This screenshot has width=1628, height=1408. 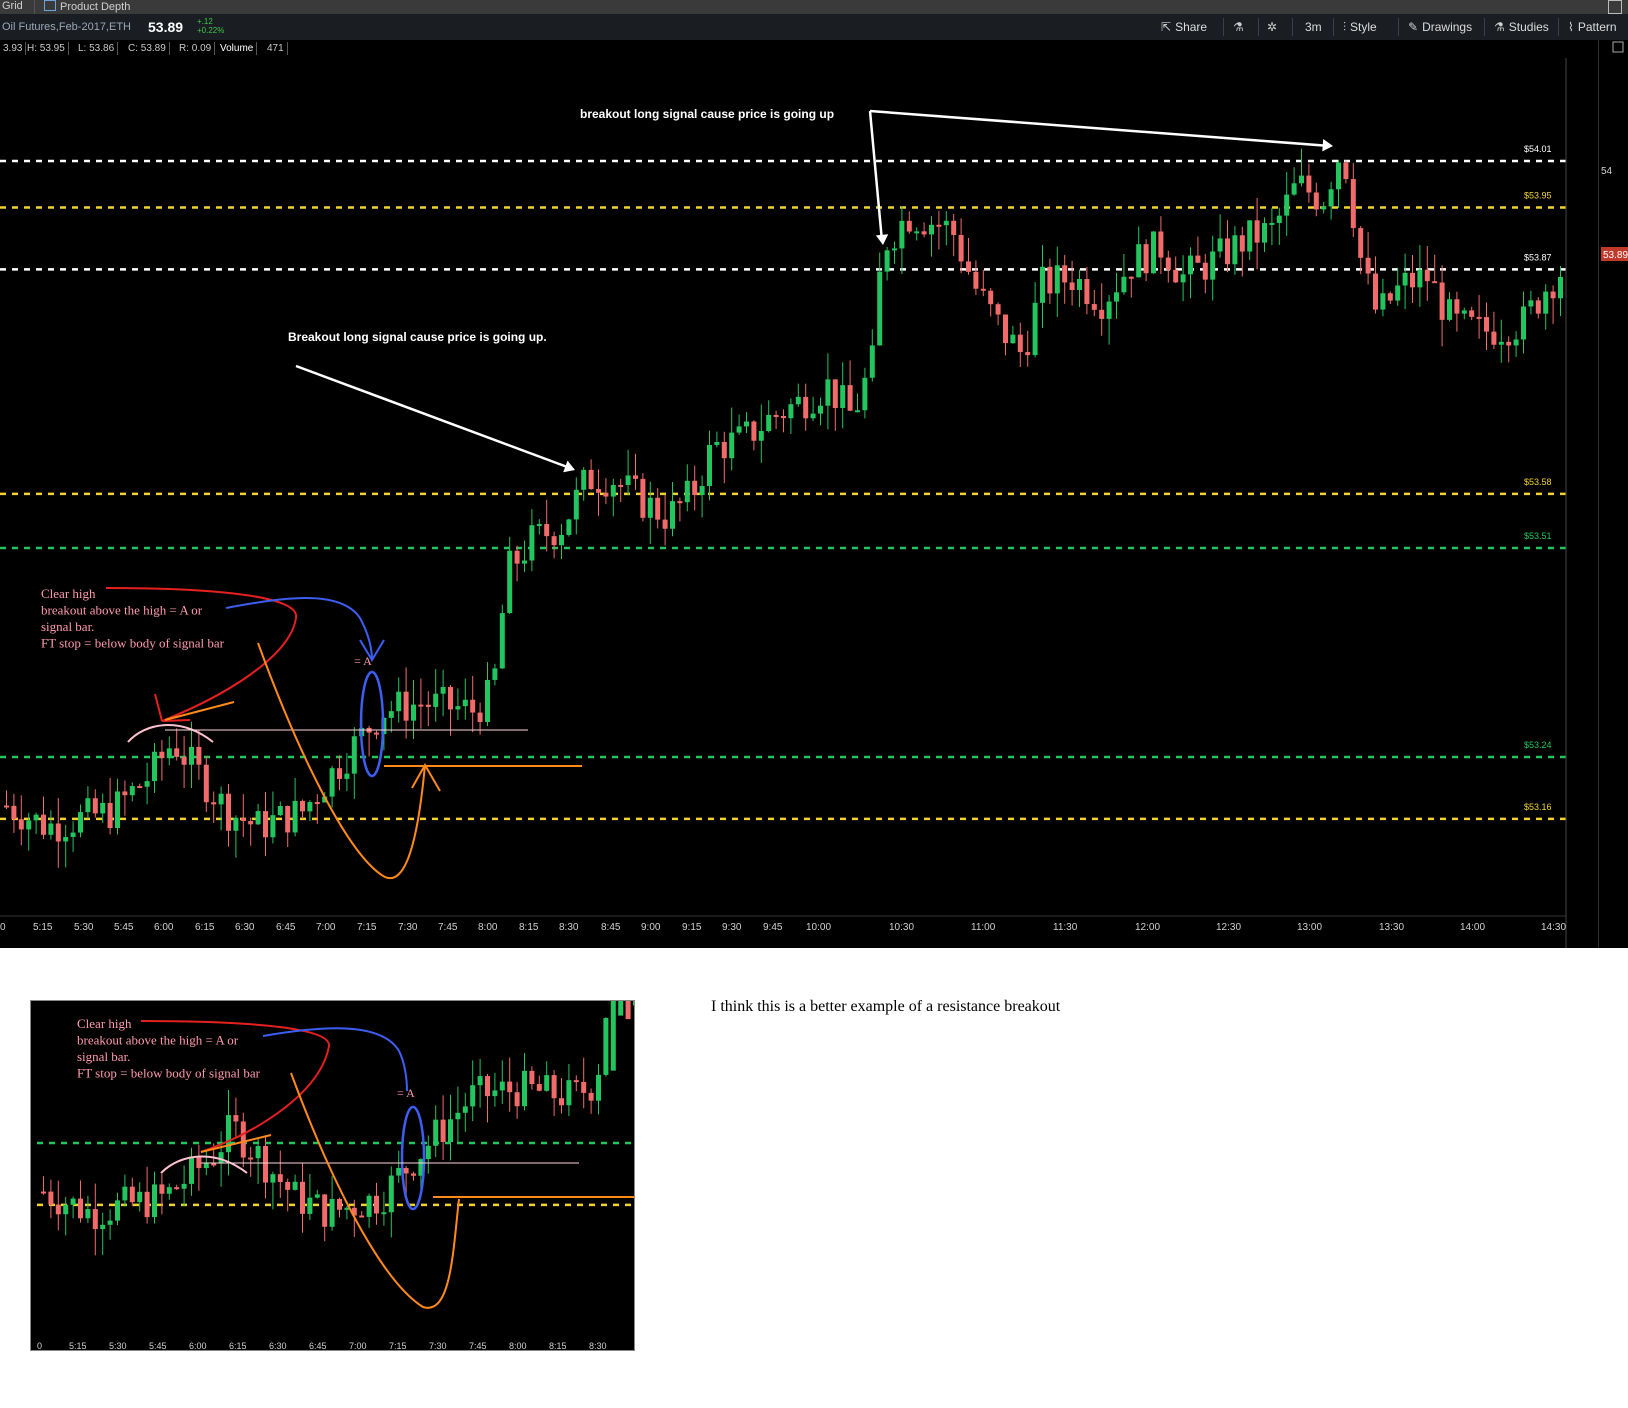 What do you see at coordinates (1615, 7) in the screenshot?
I see `window-control-icon` at bounding box center [1615, 7].